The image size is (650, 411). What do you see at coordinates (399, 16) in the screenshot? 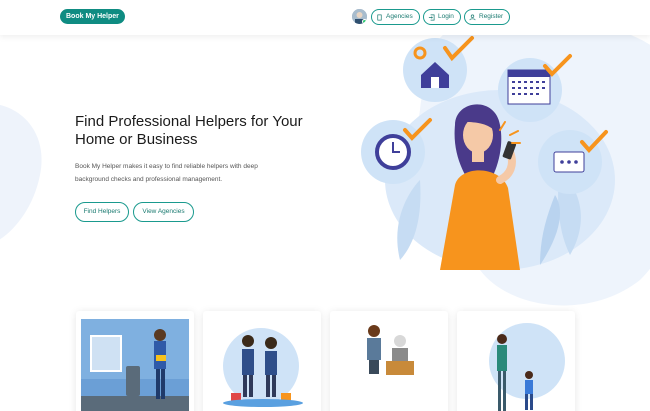
I see `agencies-label: Agencies` at bounding box center [399, 16].